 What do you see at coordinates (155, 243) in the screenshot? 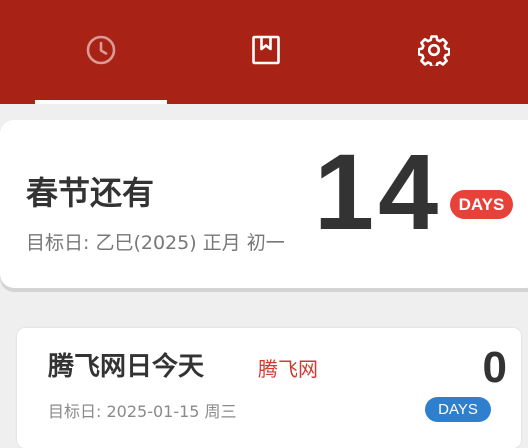
I see `featured-target-date: 目标日: 乙巳(2025) 正月 初一` at bounding box center [155, 243].